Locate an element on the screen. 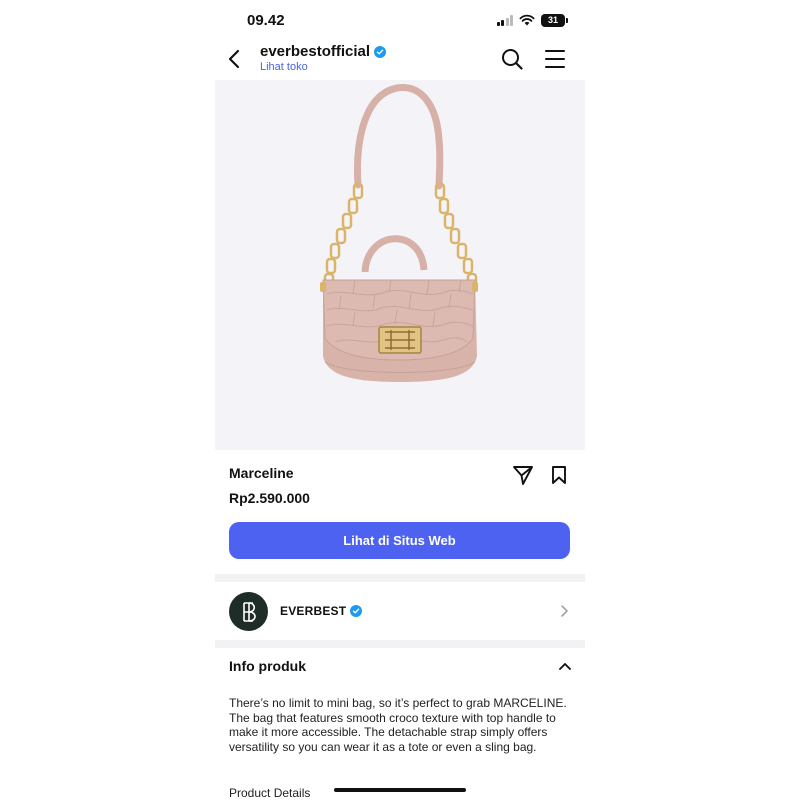 This screenshot has height=800, width=800. menu-icon is located at coordinates (555, 59).